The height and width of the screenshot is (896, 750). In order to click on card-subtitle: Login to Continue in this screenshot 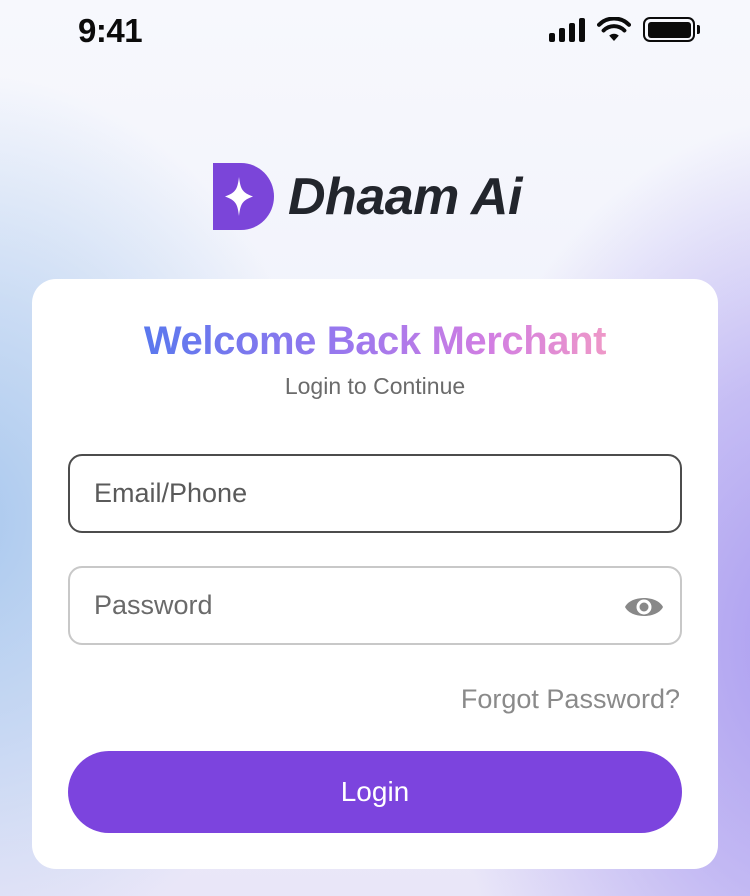, I will do `click(375, 386)`.